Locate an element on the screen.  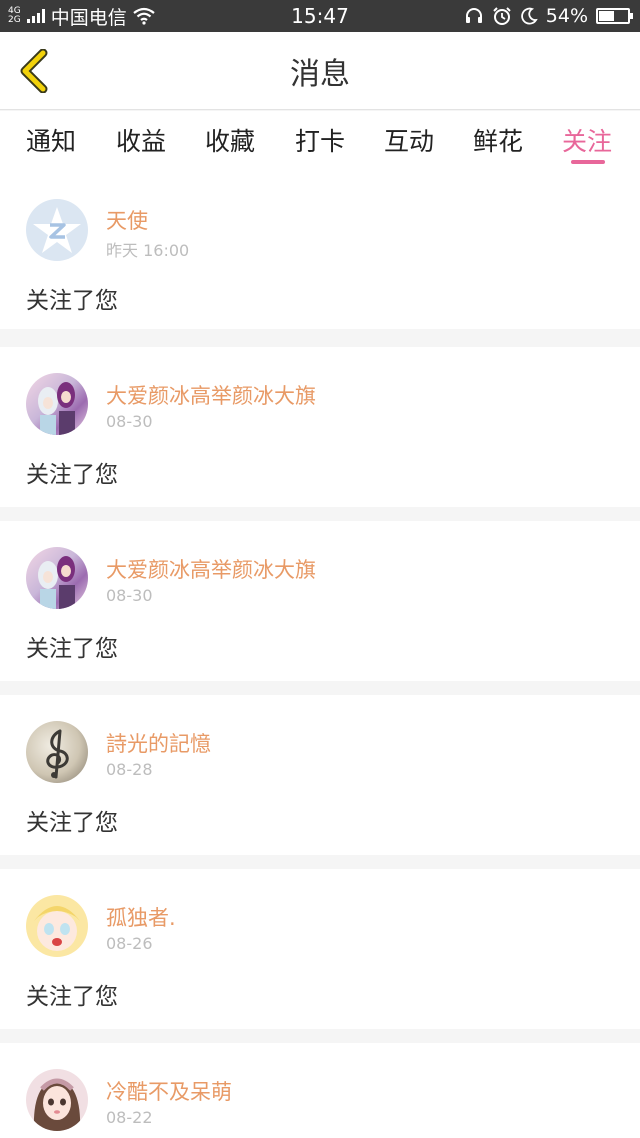
timestamp: 08-22 is located at coordinates (129, 1117).